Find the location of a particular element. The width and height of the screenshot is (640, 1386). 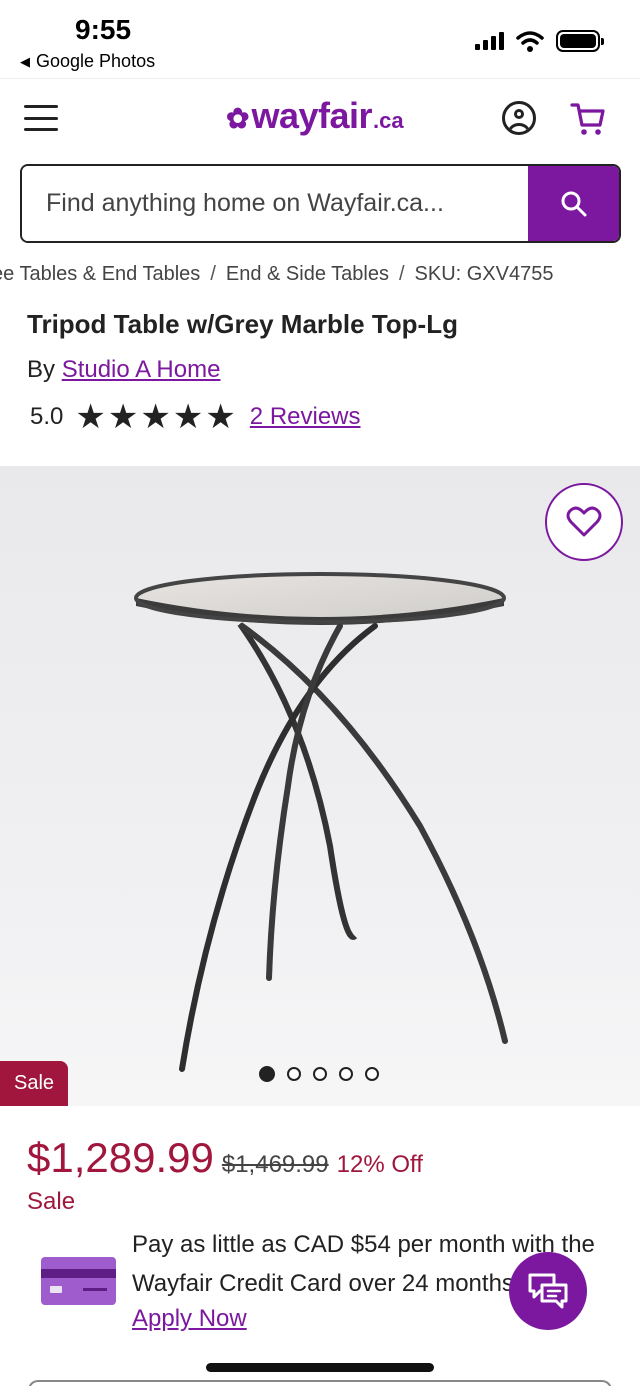

favorite-button is located at coordinates (584, 522).